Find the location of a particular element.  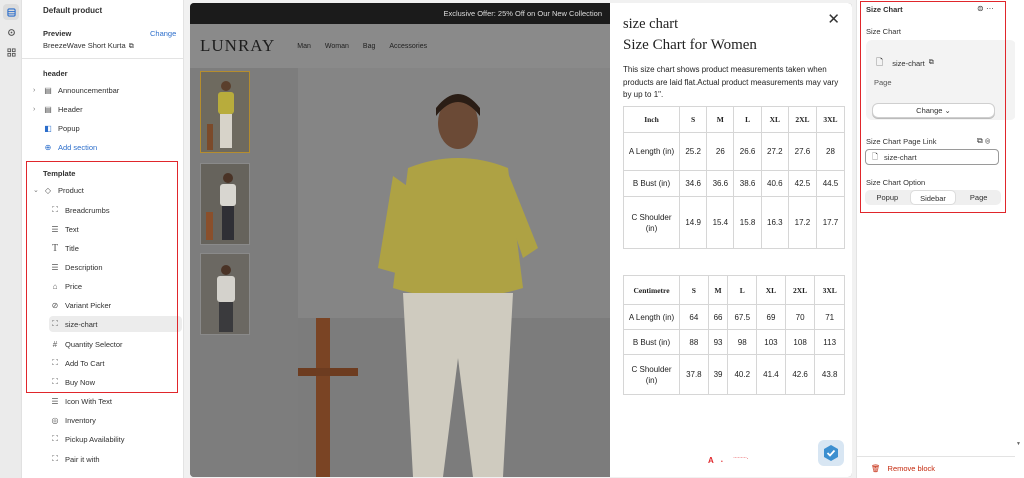

block-pair-it-with: ⛶ Pair it with is located at coordinates (74, 459).